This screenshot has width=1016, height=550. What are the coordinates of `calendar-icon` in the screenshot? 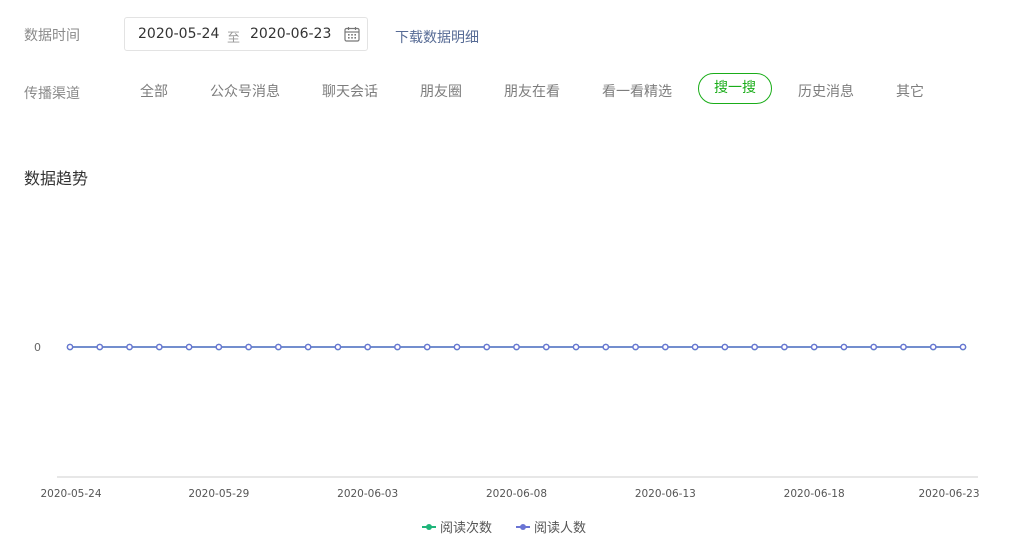 It's located at (352, 34).